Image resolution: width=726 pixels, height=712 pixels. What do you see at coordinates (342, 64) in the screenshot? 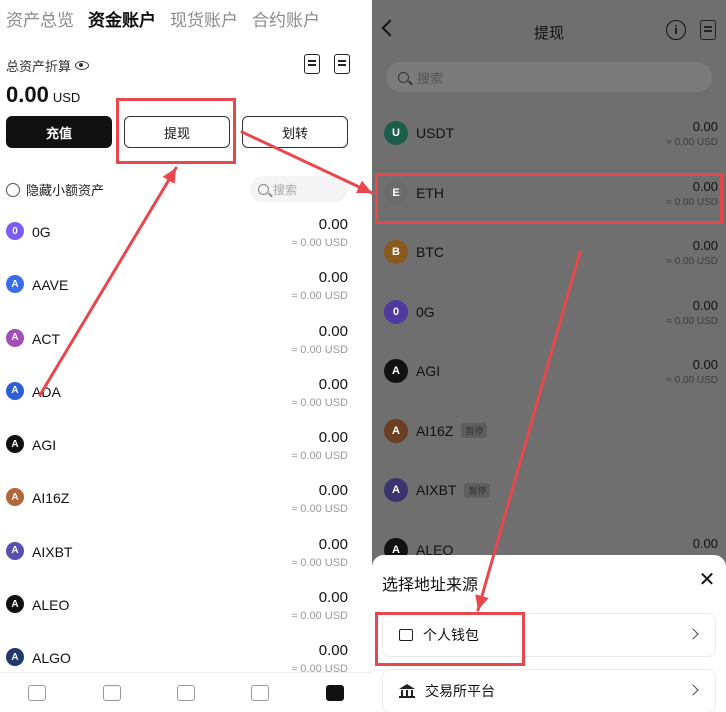
I see `bill-icon` at bounding box center [342, 64].